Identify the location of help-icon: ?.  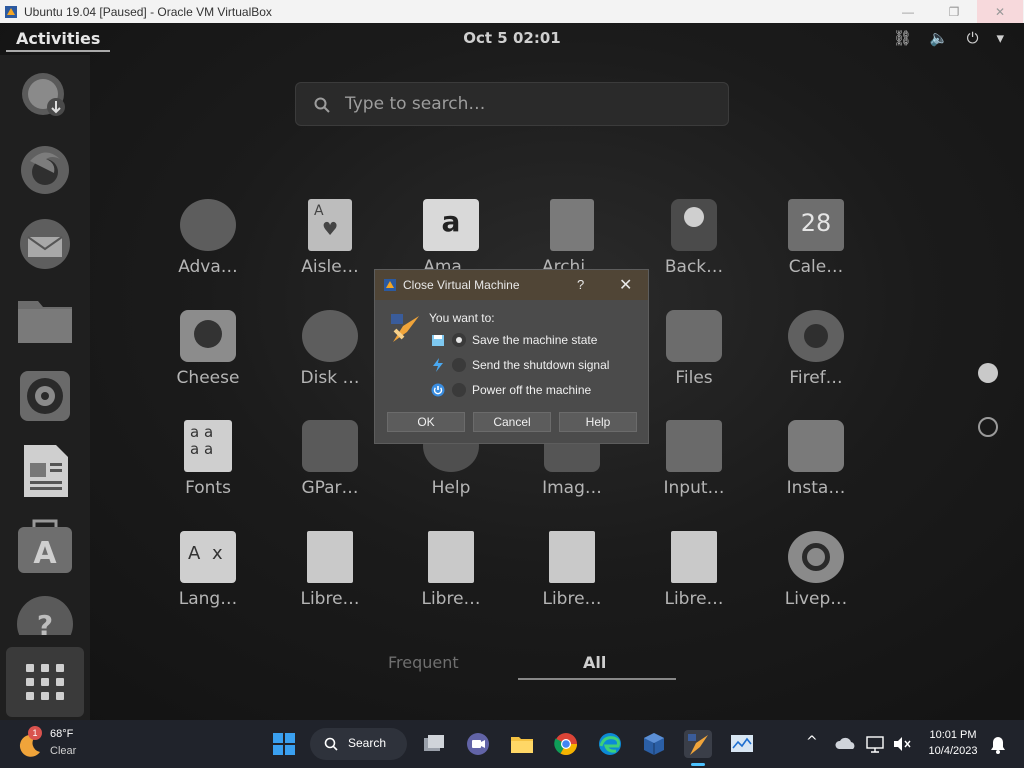
(45, 615).